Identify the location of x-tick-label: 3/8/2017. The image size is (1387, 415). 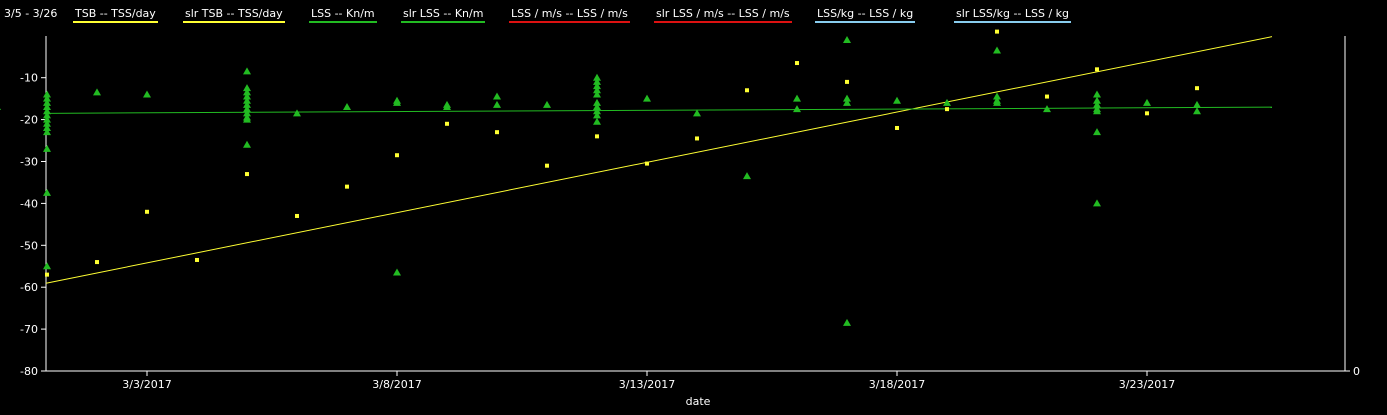
(396, 384).